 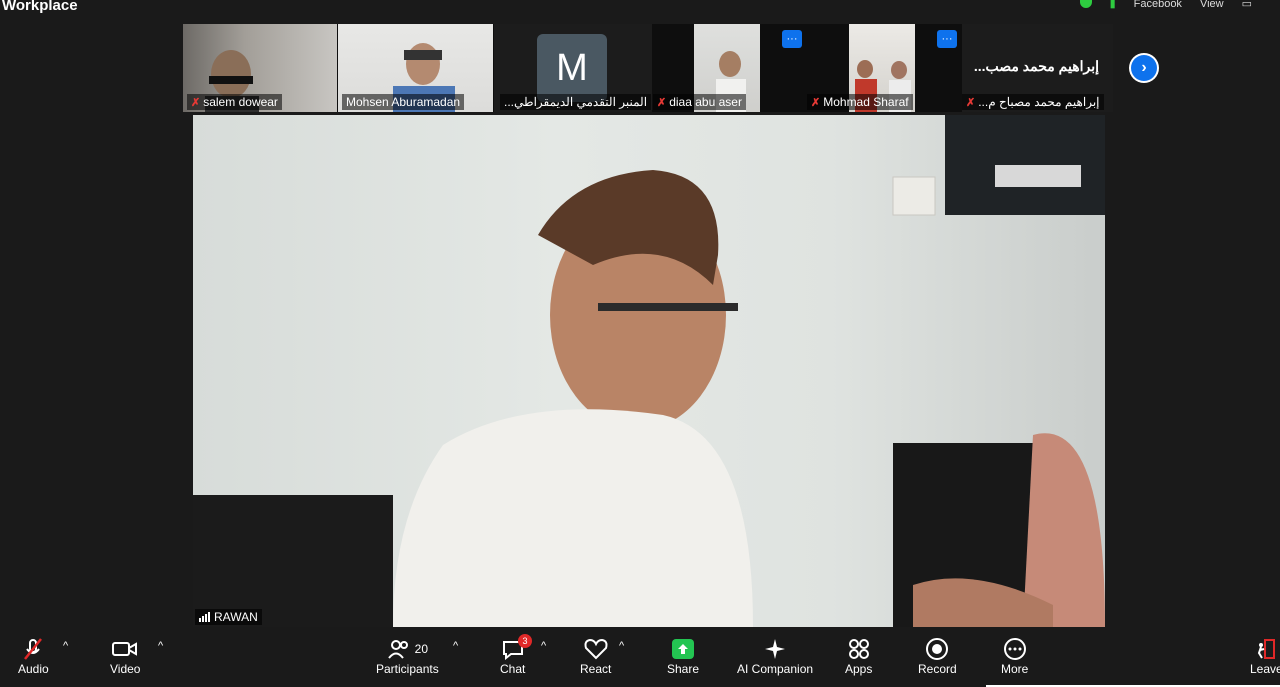 I want to click on share-button: Share, so click(x=683, y=656).